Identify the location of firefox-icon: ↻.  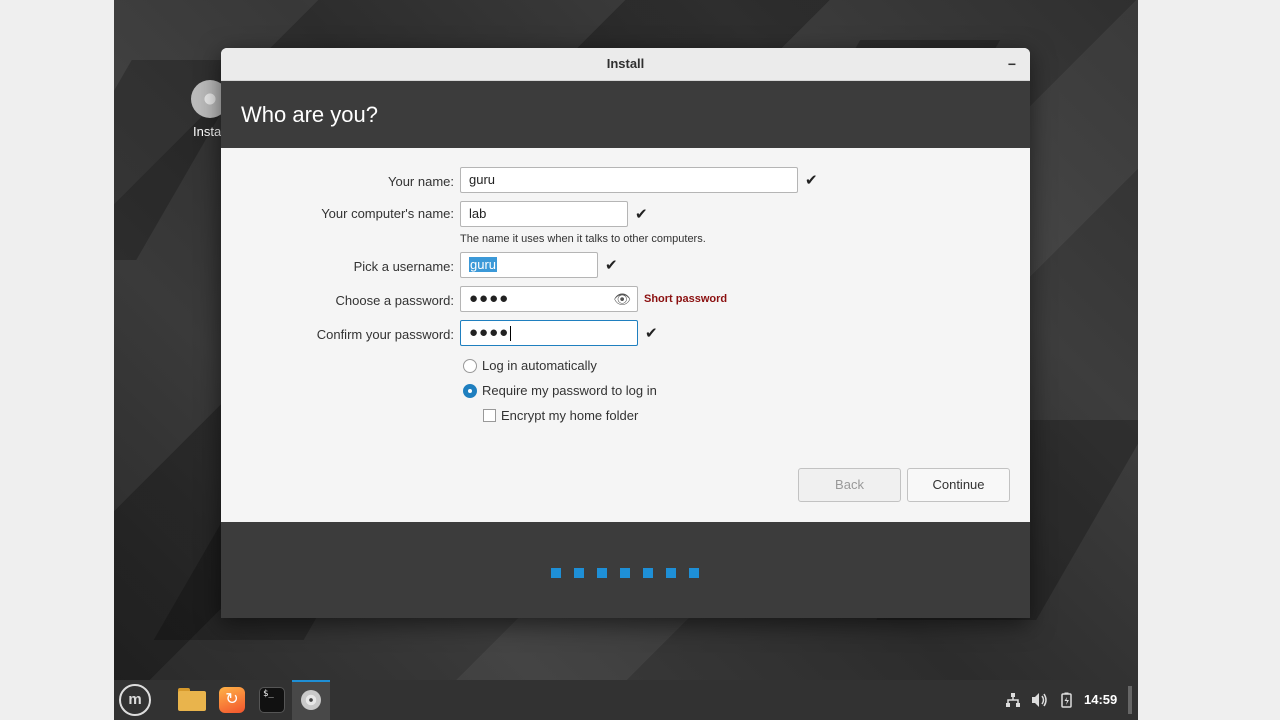
(232, 700).